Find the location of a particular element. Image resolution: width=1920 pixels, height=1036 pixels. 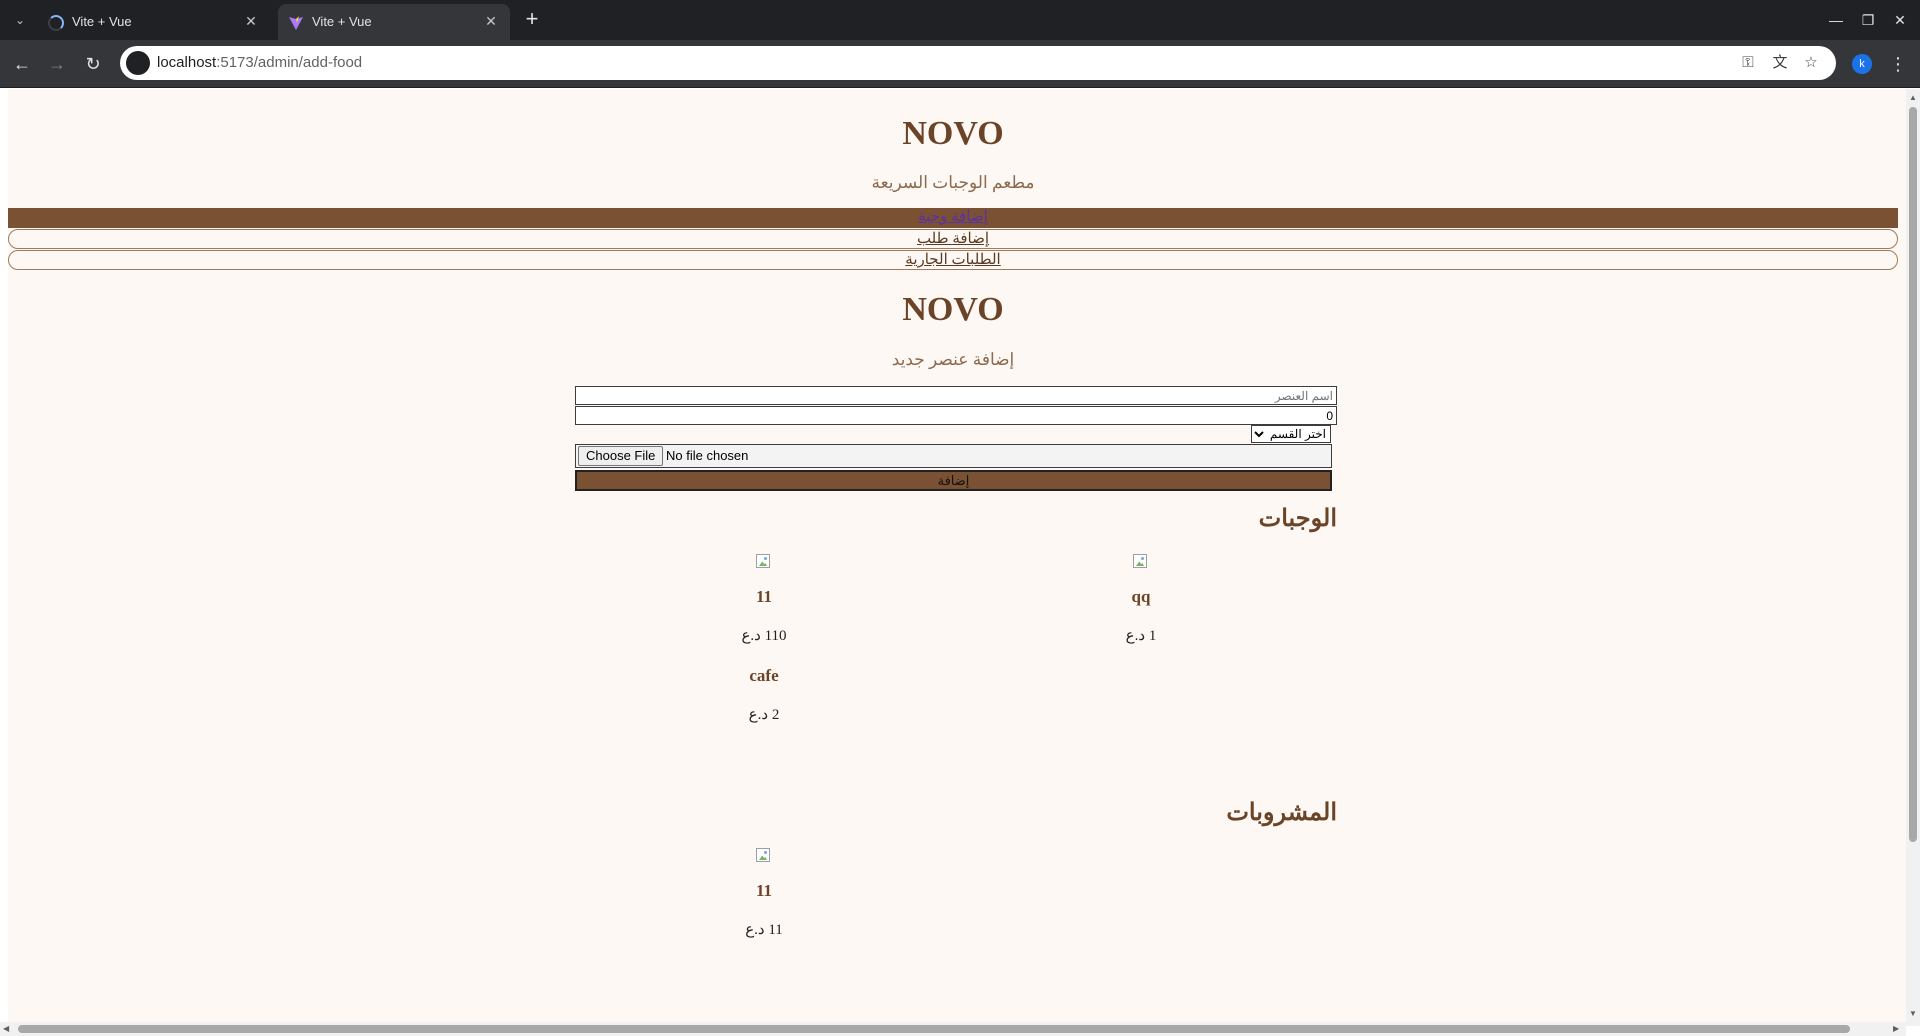

item-price: 110 د.ع is located at coordinates (764, 636).